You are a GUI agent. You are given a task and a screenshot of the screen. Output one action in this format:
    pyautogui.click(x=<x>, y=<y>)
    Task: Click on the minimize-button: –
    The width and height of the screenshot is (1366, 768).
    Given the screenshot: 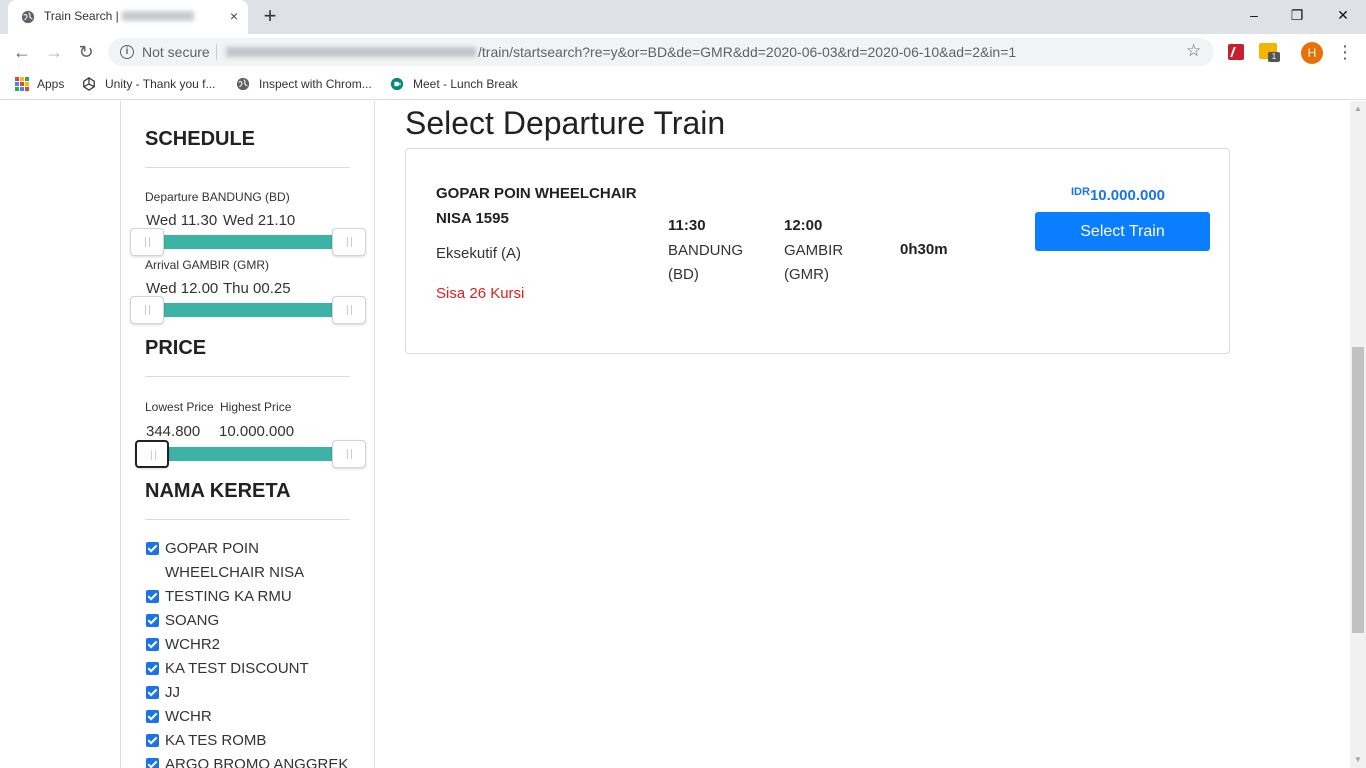 What is the action you would take?
    pyautogui.click(x=1254, y=15)
    